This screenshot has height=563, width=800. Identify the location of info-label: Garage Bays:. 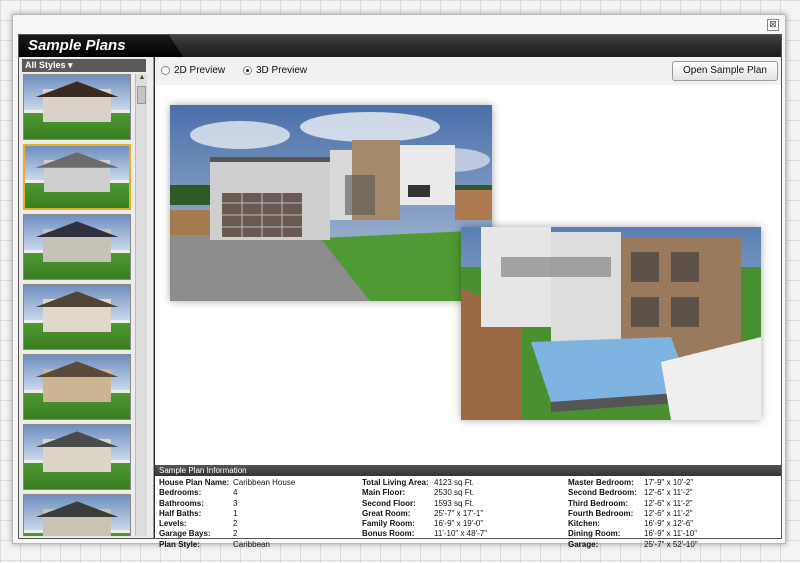
(185, 534).